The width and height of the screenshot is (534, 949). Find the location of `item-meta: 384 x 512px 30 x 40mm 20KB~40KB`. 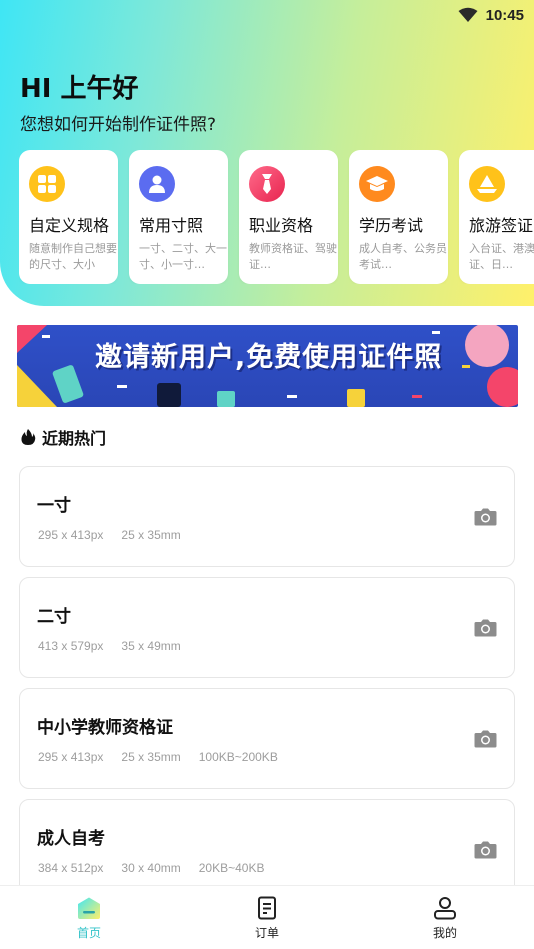

item-meta: 384 x 512px 30 x 40mm 20KB~40KB is located at coordinates (151, 868).